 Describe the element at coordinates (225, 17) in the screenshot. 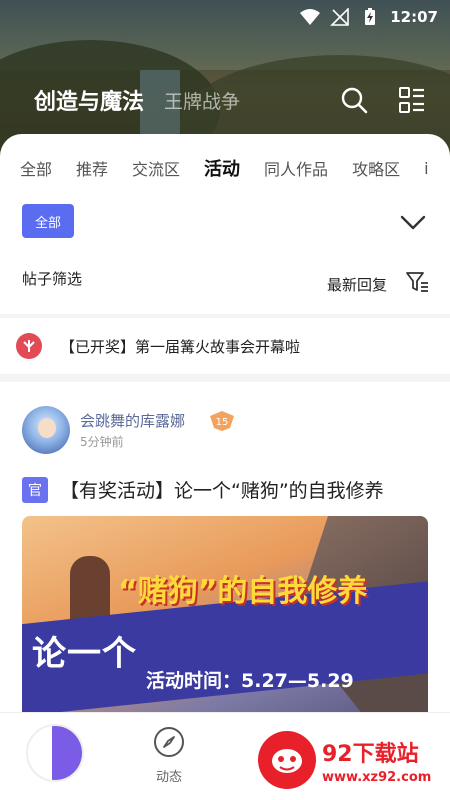

I see `status-bar: 12:07` at that location.